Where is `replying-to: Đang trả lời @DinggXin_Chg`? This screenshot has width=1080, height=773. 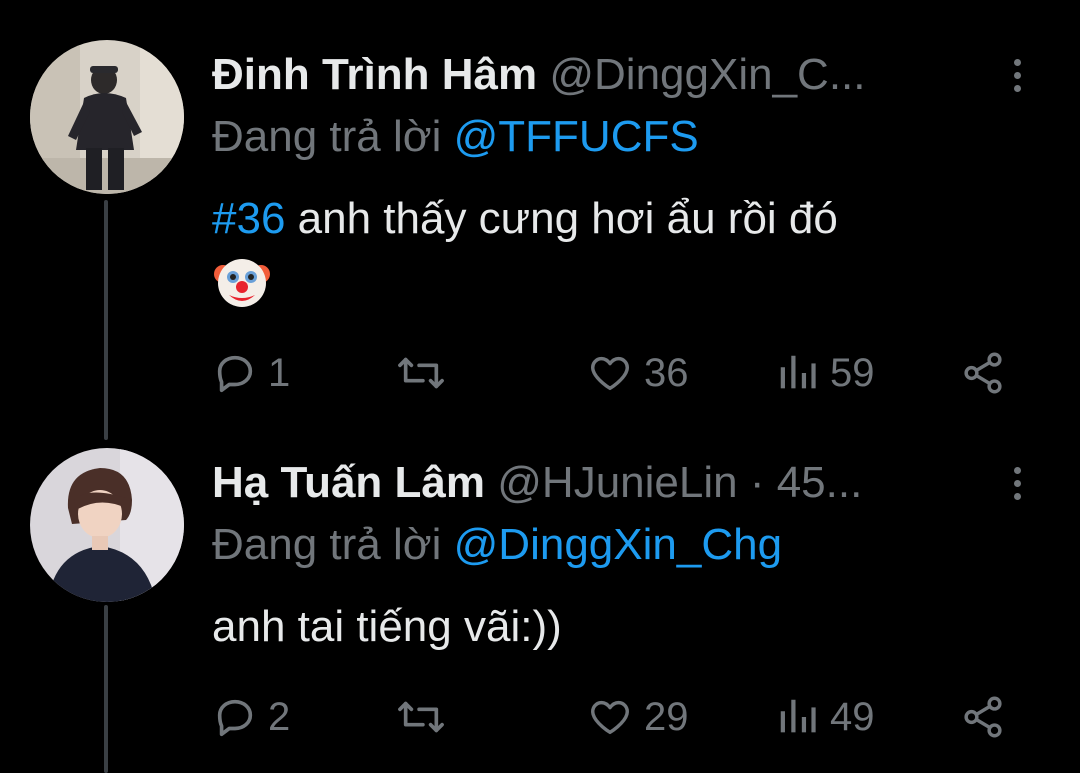 replying-to: Đang trả lời @DinggXin_Chg is located at coordinates (626, 545).